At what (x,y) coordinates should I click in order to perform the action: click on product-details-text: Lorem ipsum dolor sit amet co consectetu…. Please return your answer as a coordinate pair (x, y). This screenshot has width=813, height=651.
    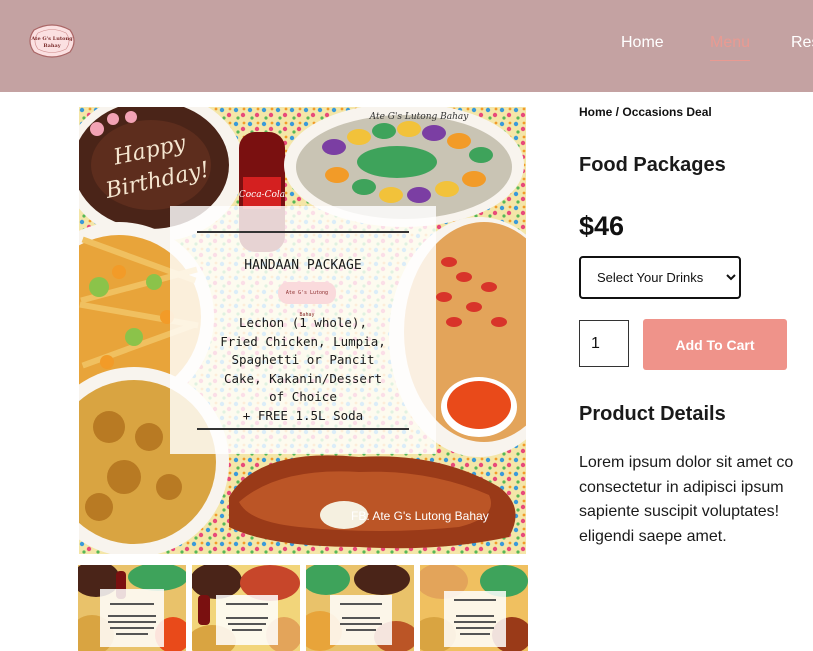
    Looking at the image, I should click on (696, 500).